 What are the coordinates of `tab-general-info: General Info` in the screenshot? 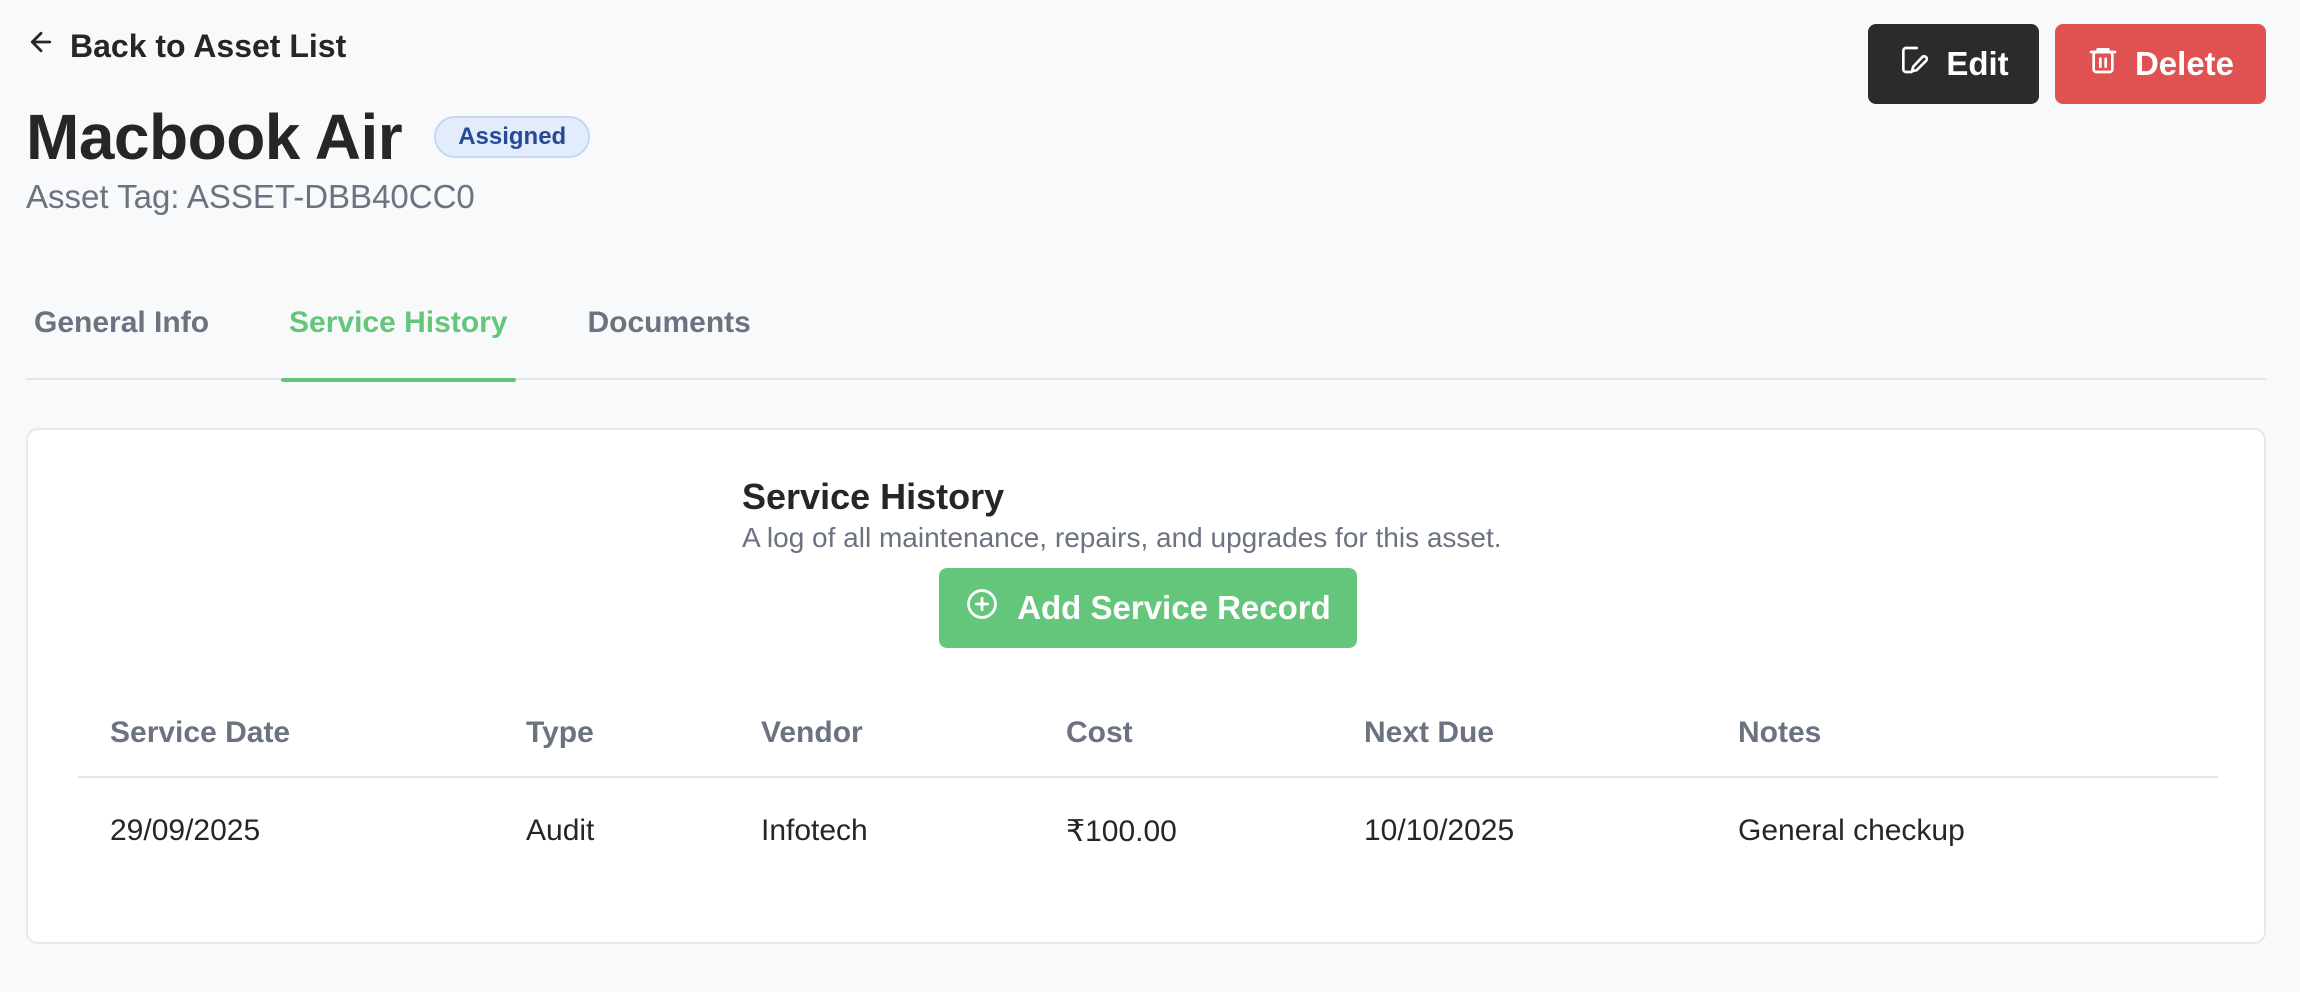 It's located at (121, 335).